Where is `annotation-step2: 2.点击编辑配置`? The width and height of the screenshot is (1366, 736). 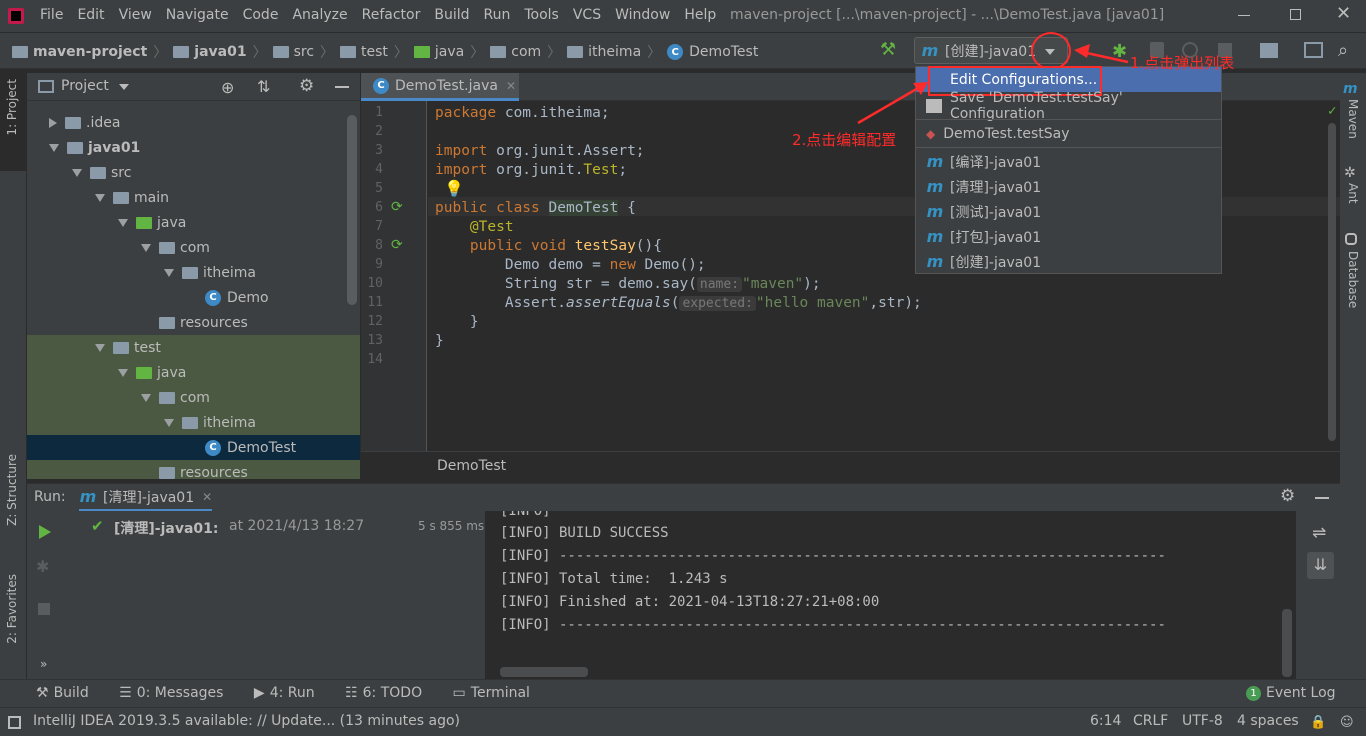
annotation-step2: 2.点击编辑配置 is located at coordinates (844, 140).